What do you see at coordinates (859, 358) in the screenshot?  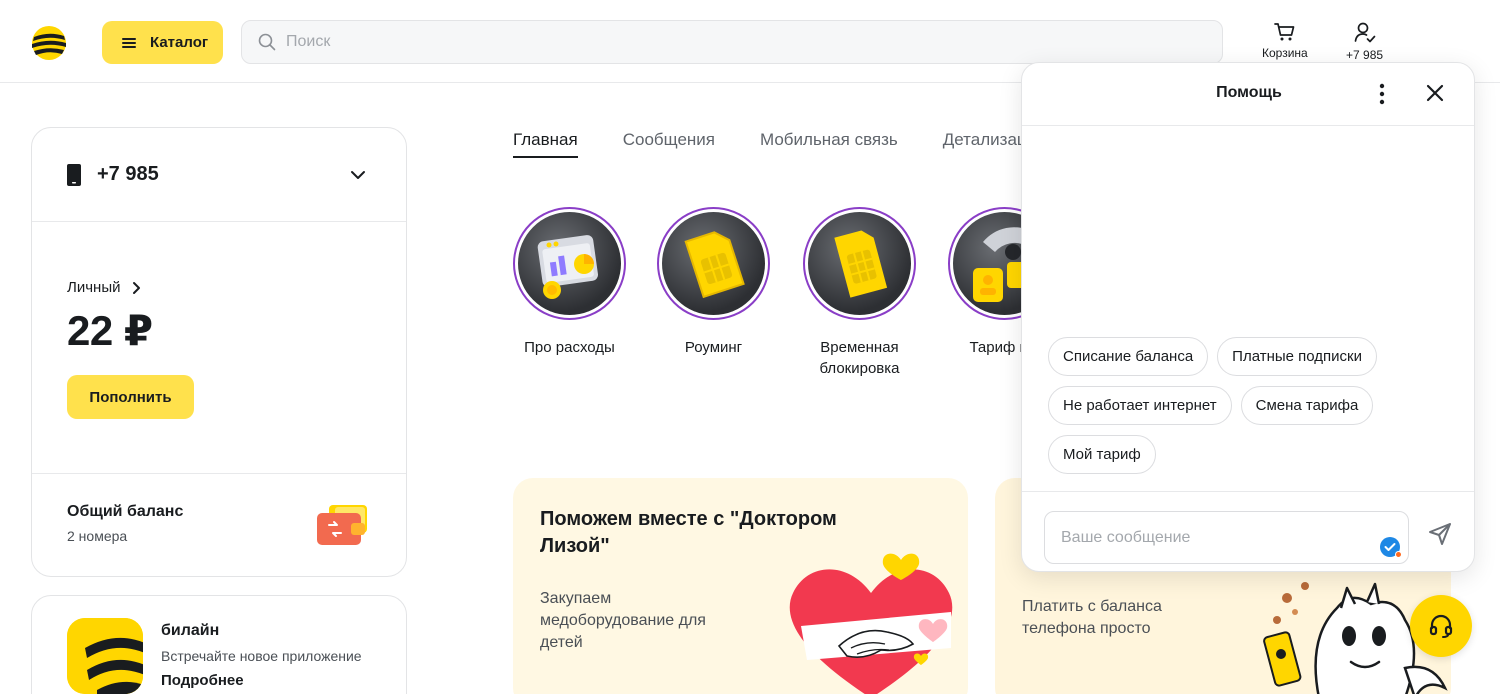 I see `story-label: Временная блокировка` at bounding box center [859, 358].